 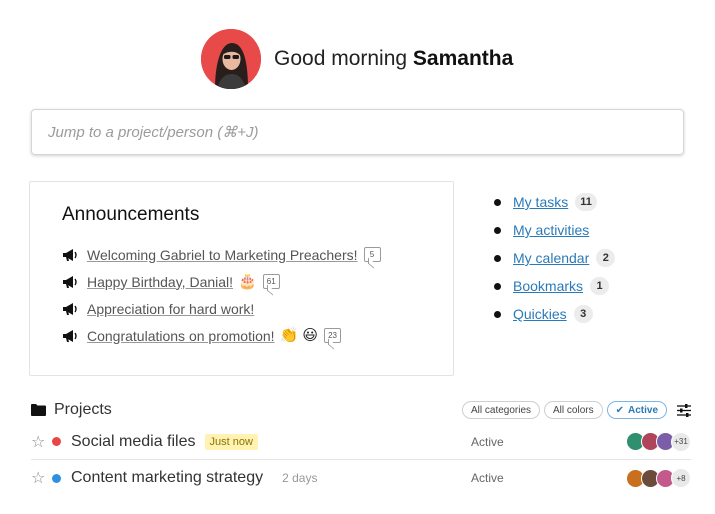 I want to click on my-tasks-link: My tasks, so click(x=540, y=202).